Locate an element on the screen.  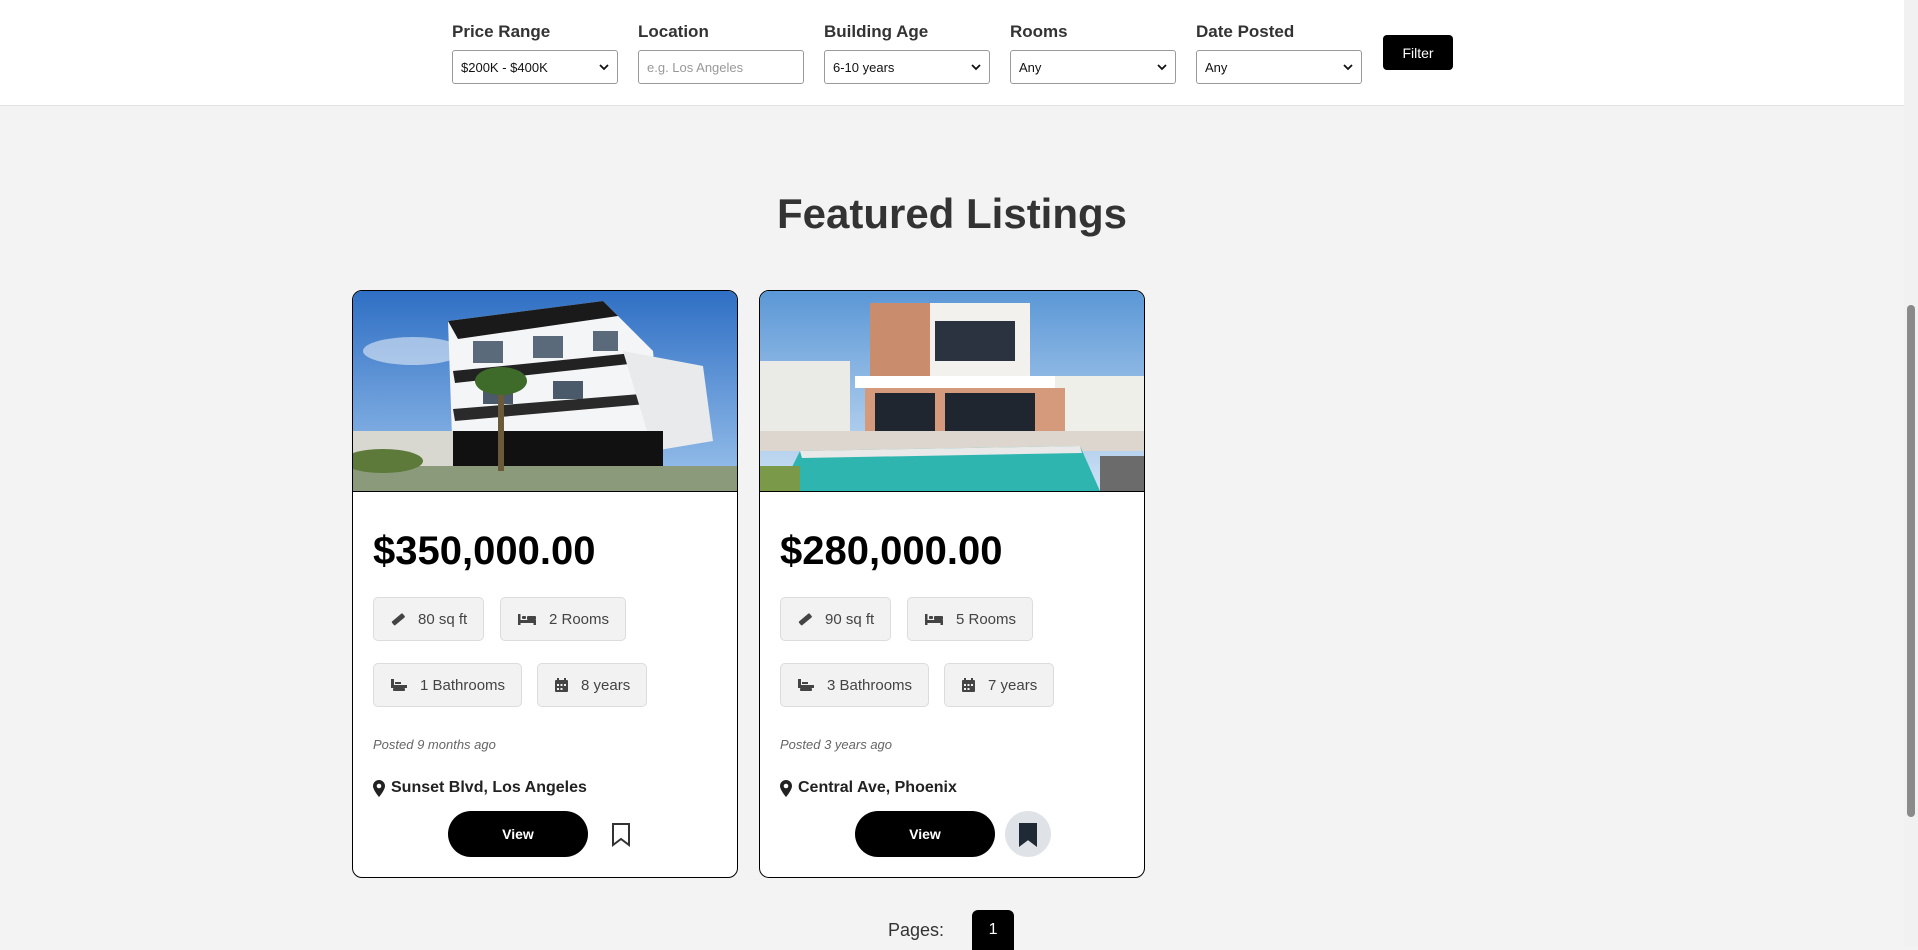
villa-with-pool-image is located at coordinates (952, 391).